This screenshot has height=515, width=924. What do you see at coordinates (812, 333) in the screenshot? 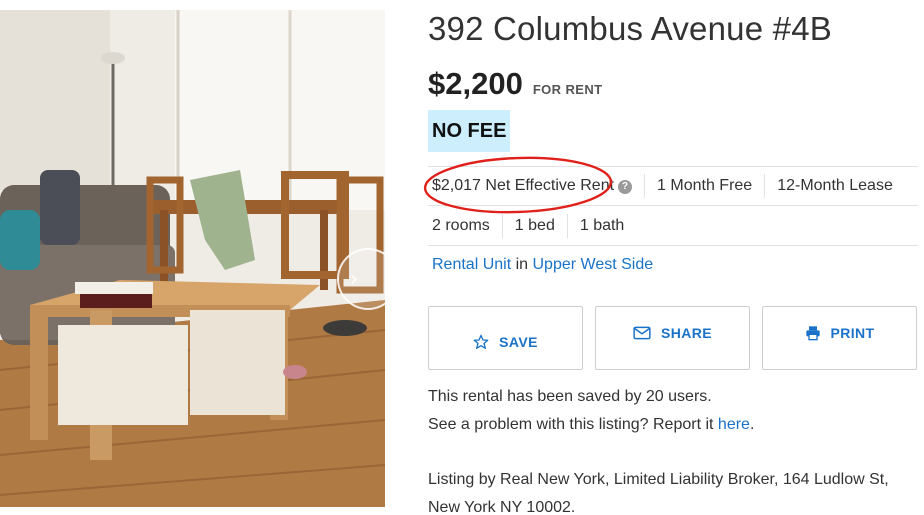
I see `printer-icon` at bounding box center [812, 333].